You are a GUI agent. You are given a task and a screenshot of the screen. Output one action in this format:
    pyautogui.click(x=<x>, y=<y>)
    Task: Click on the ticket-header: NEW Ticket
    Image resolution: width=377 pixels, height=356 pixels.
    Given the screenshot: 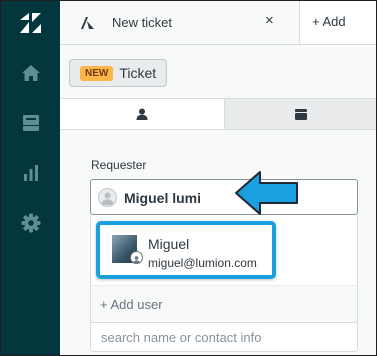 What is the action you would take?
    pyautogui.click(x=218, y=72)
    